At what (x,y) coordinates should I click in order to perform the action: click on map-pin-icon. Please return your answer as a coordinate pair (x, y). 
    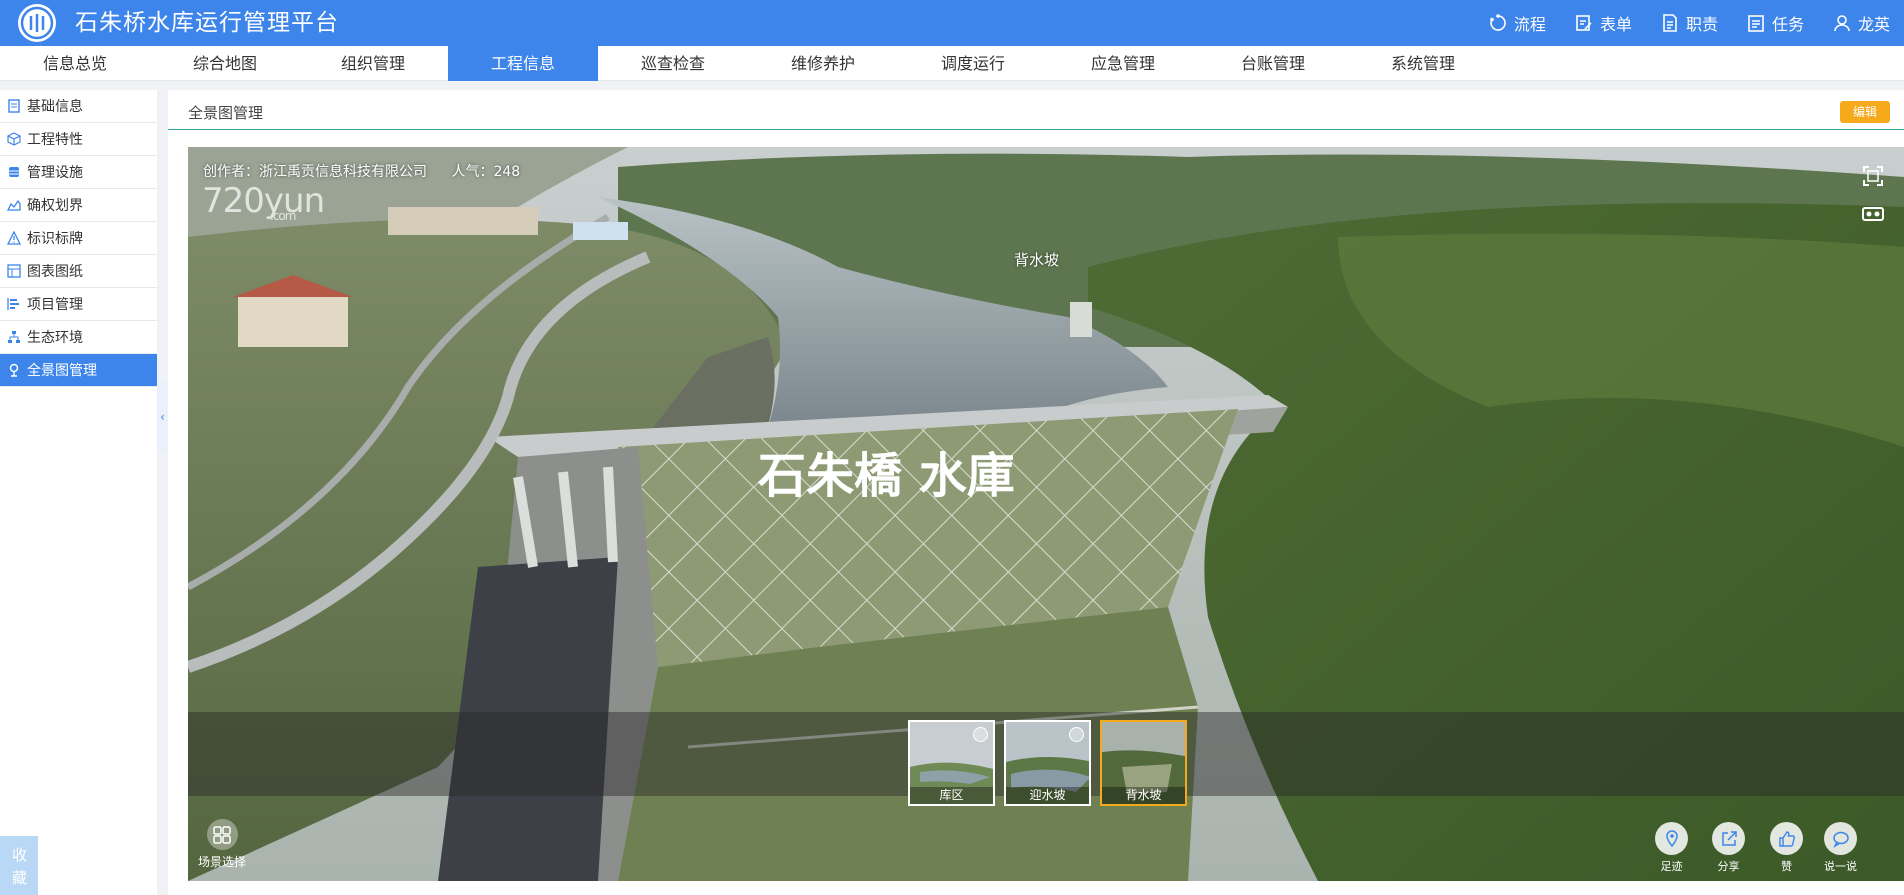
    Looking at the image, I should click on (14, 370).